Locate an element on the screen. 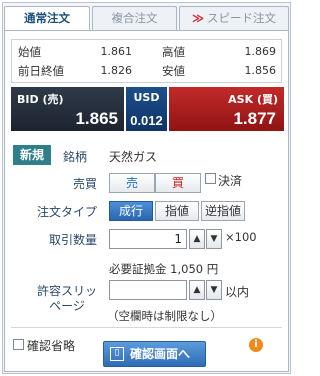  quantity-label: 取引数量 is located at coordinates (72, 240).